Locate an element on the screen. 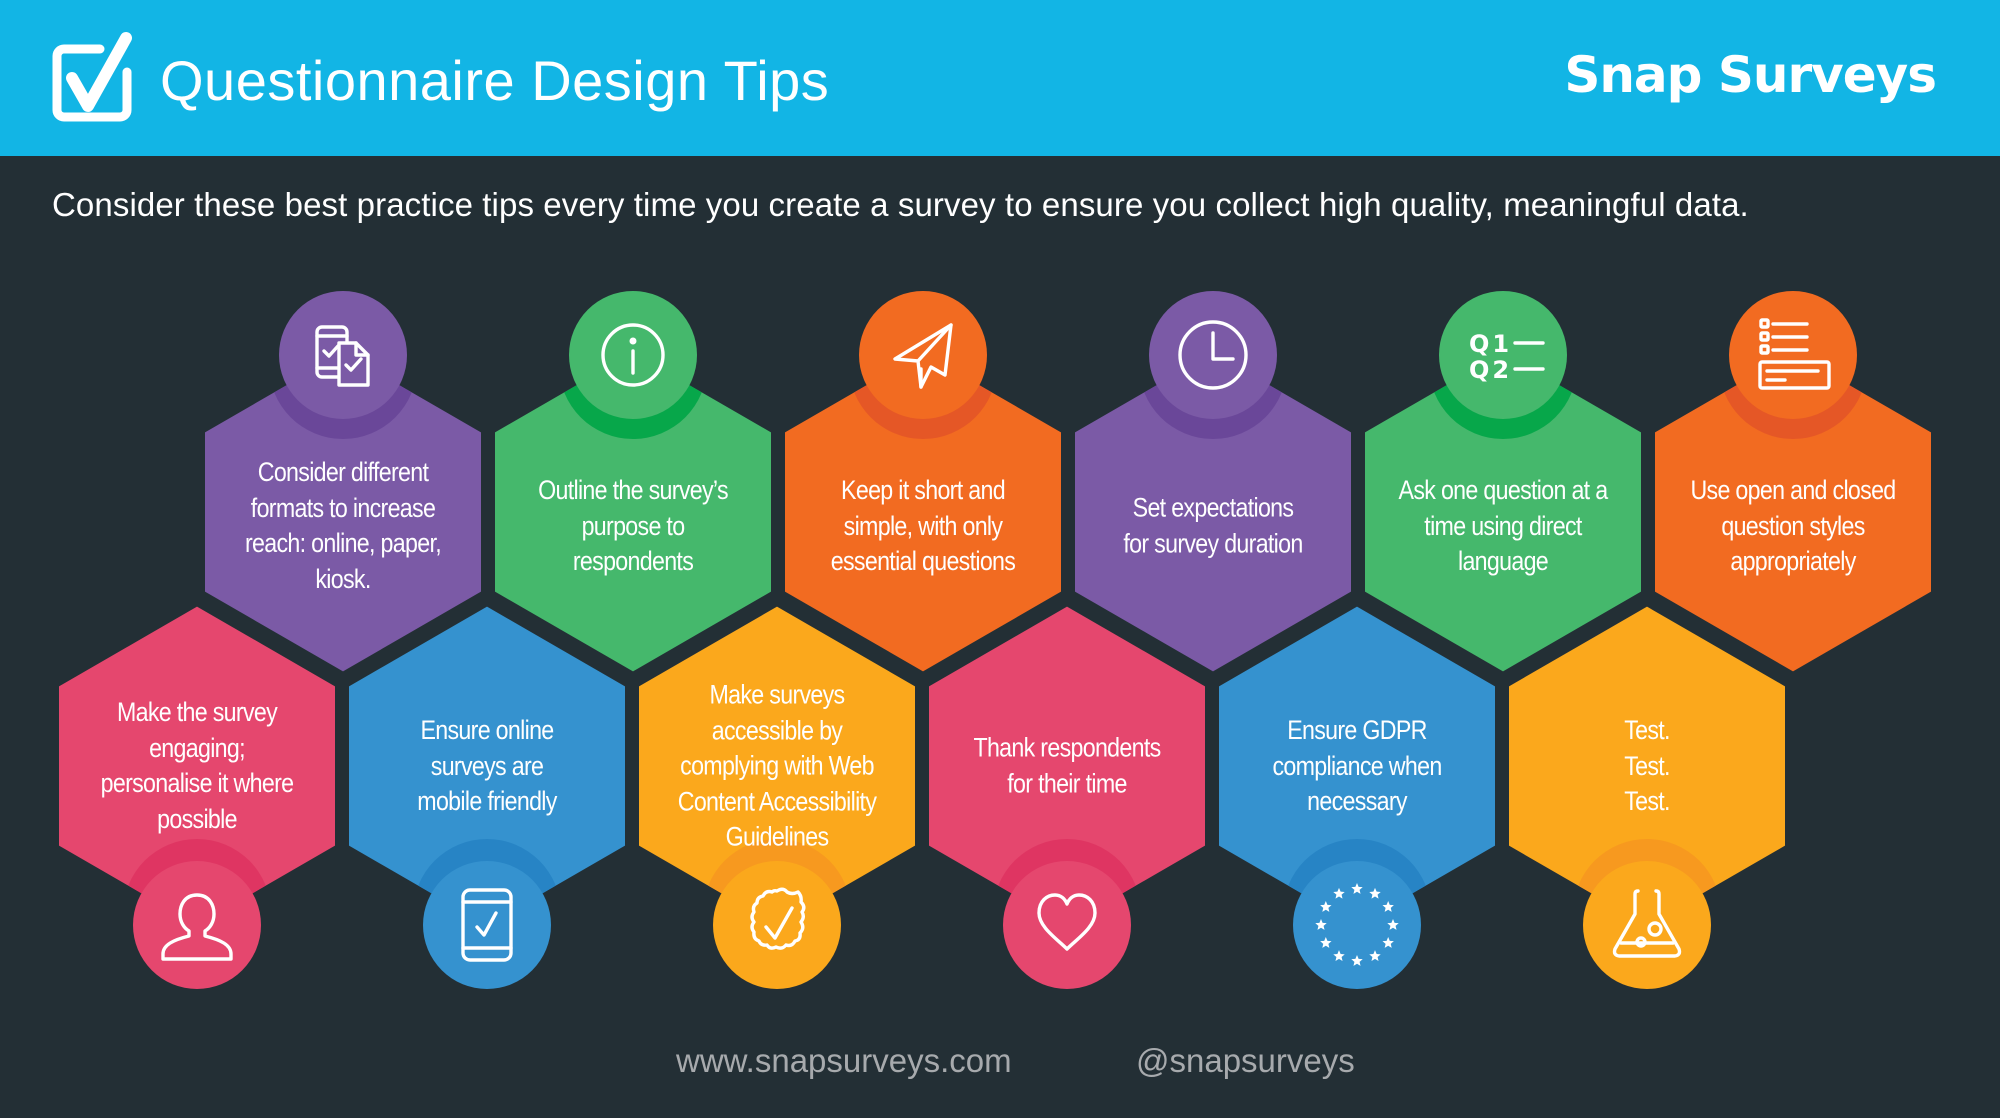 The image size is (2000, 1118). tip-text-line: essential questions is located at coordinates (923, 560).